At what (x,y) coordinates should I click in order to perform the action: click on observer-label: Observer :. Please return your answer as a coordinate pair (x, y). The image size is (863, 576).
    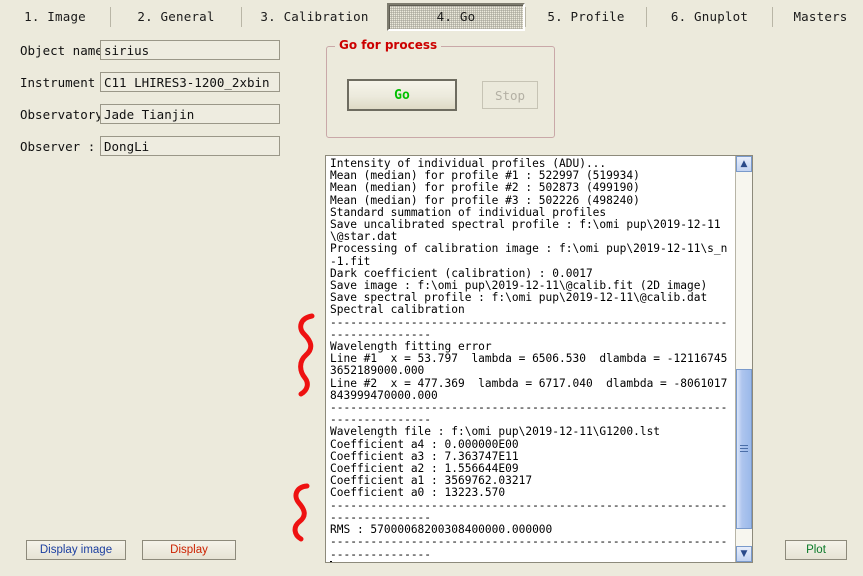
    Looking at the image, I should click on (58, 146).